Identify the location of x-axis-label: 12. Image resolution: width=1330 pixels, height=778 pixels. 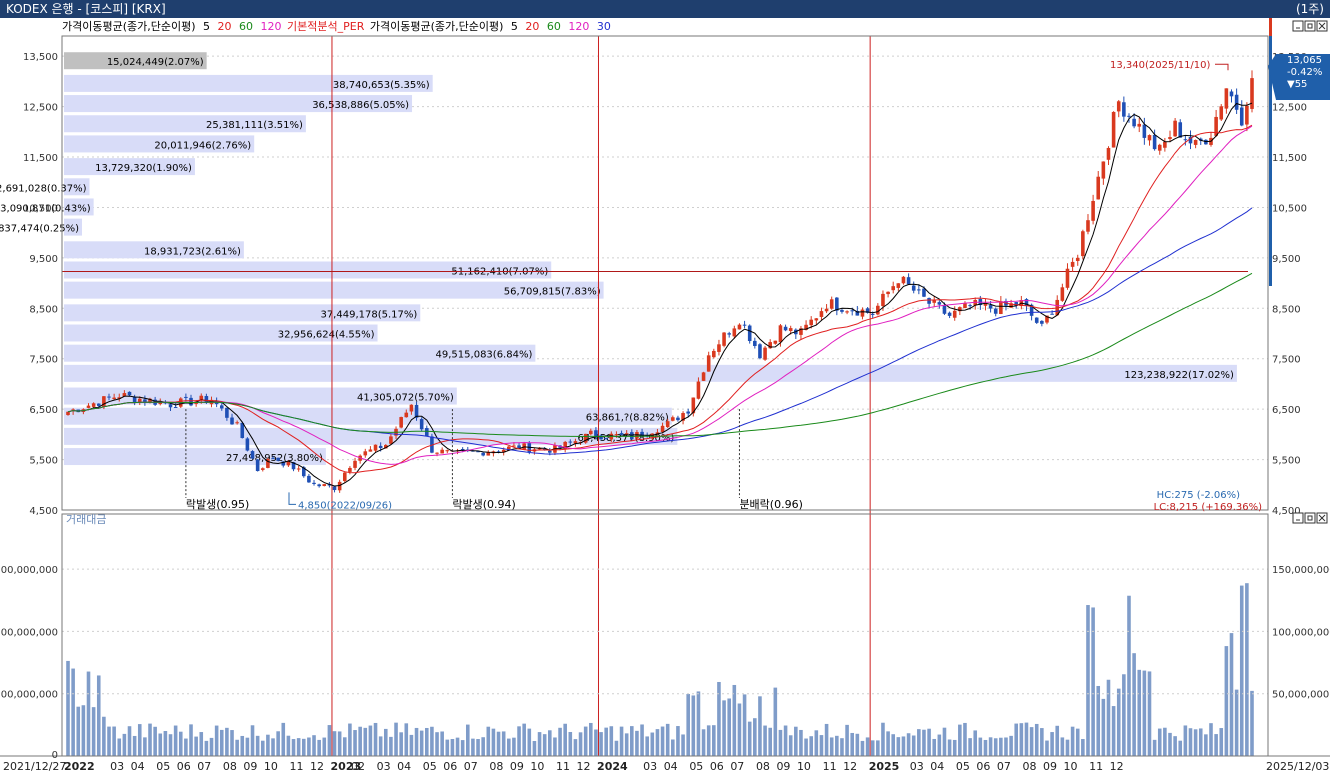
(1117, 766).